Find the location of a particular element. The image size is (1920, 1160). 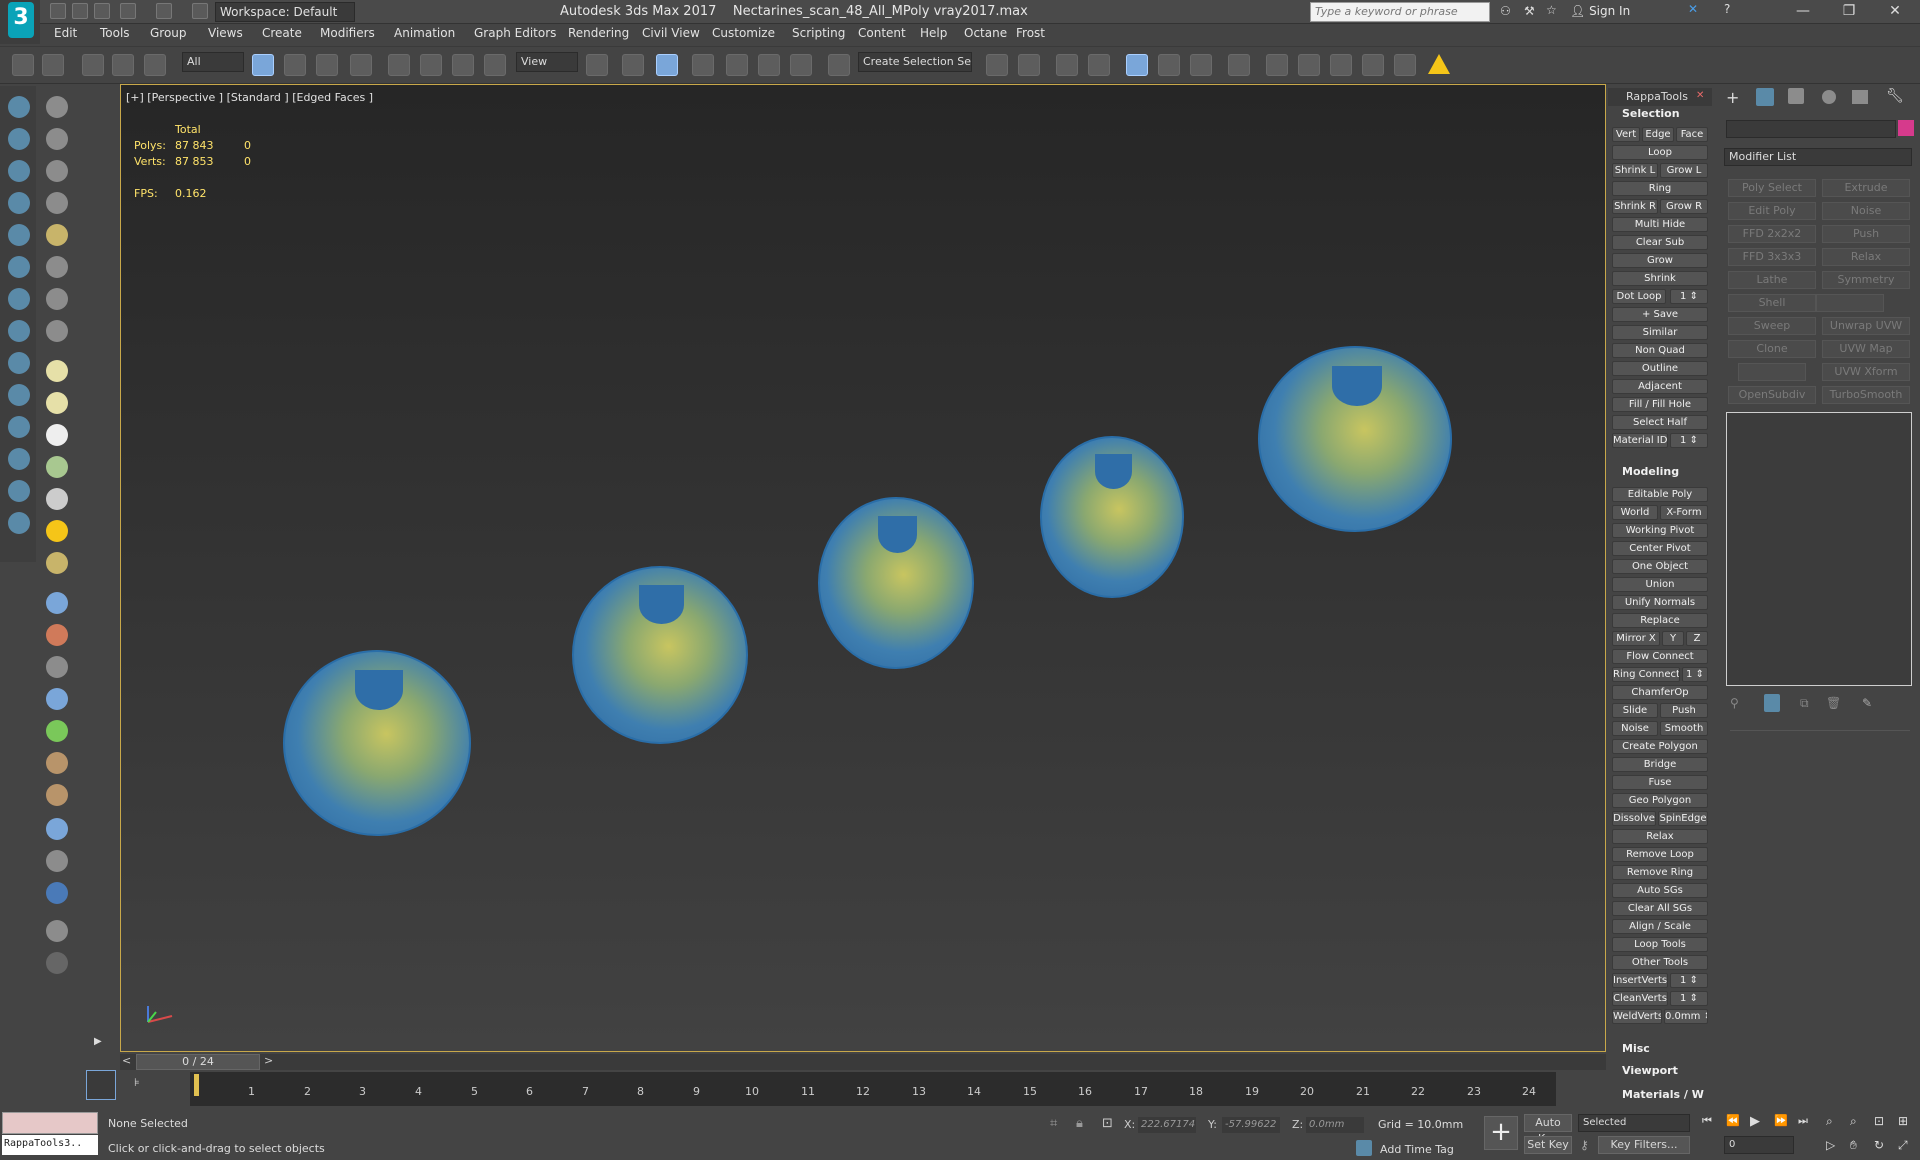

cone-icon is located at coordinates (57, 499).